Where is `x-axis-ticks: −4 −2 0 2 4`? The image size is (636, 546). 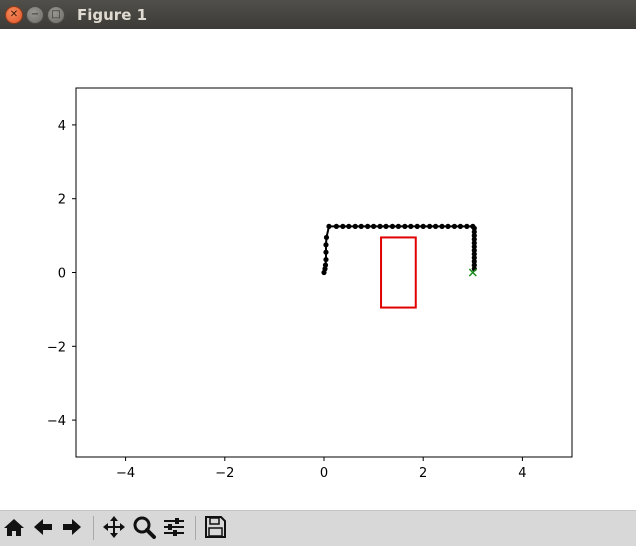 x-axis-ticks: −4 −2 0 2 4 is located at coordinates (321, 469).